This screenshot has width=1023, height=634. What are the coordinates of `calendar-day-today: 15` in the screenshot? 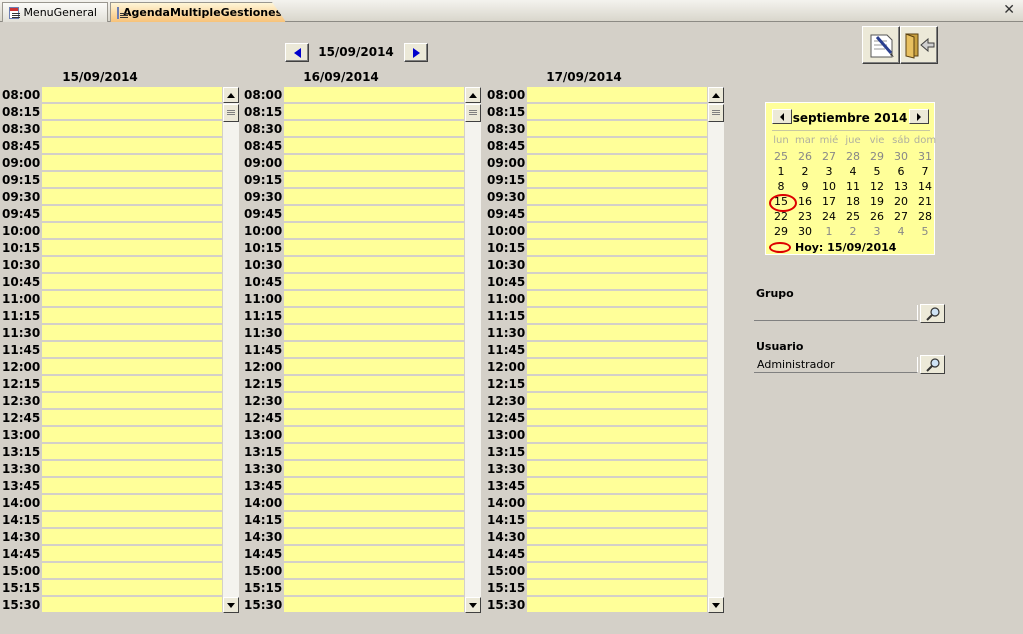 It's located at (783, 203).